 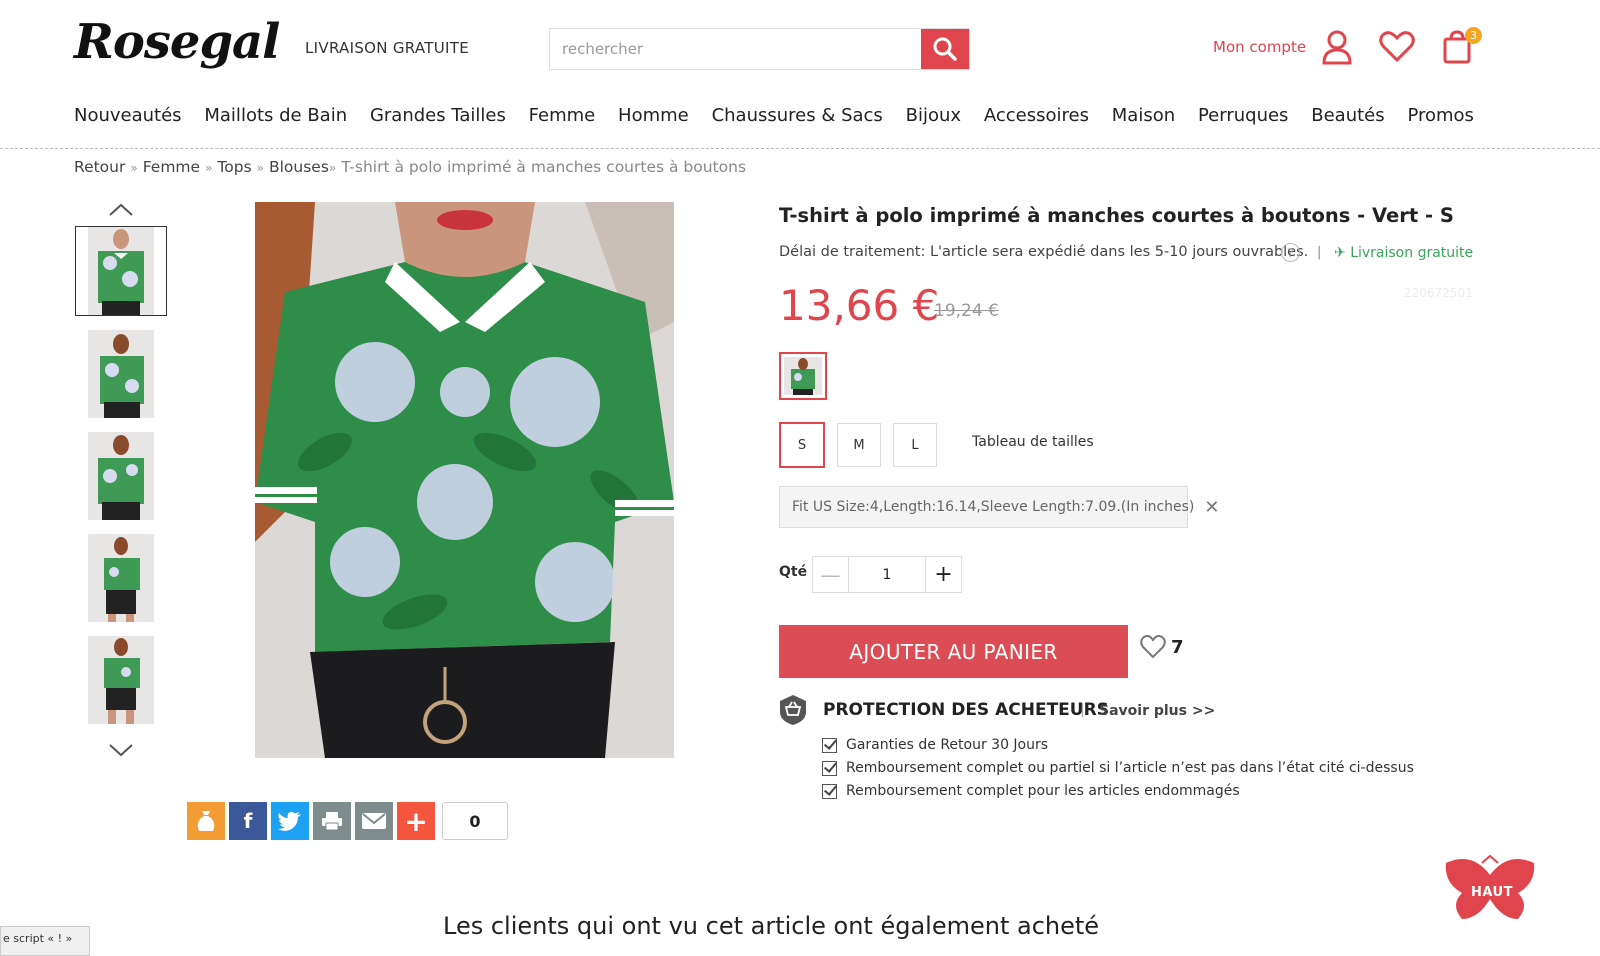 I want to click on favorite-button: 7, so click(x=1162, y=647).